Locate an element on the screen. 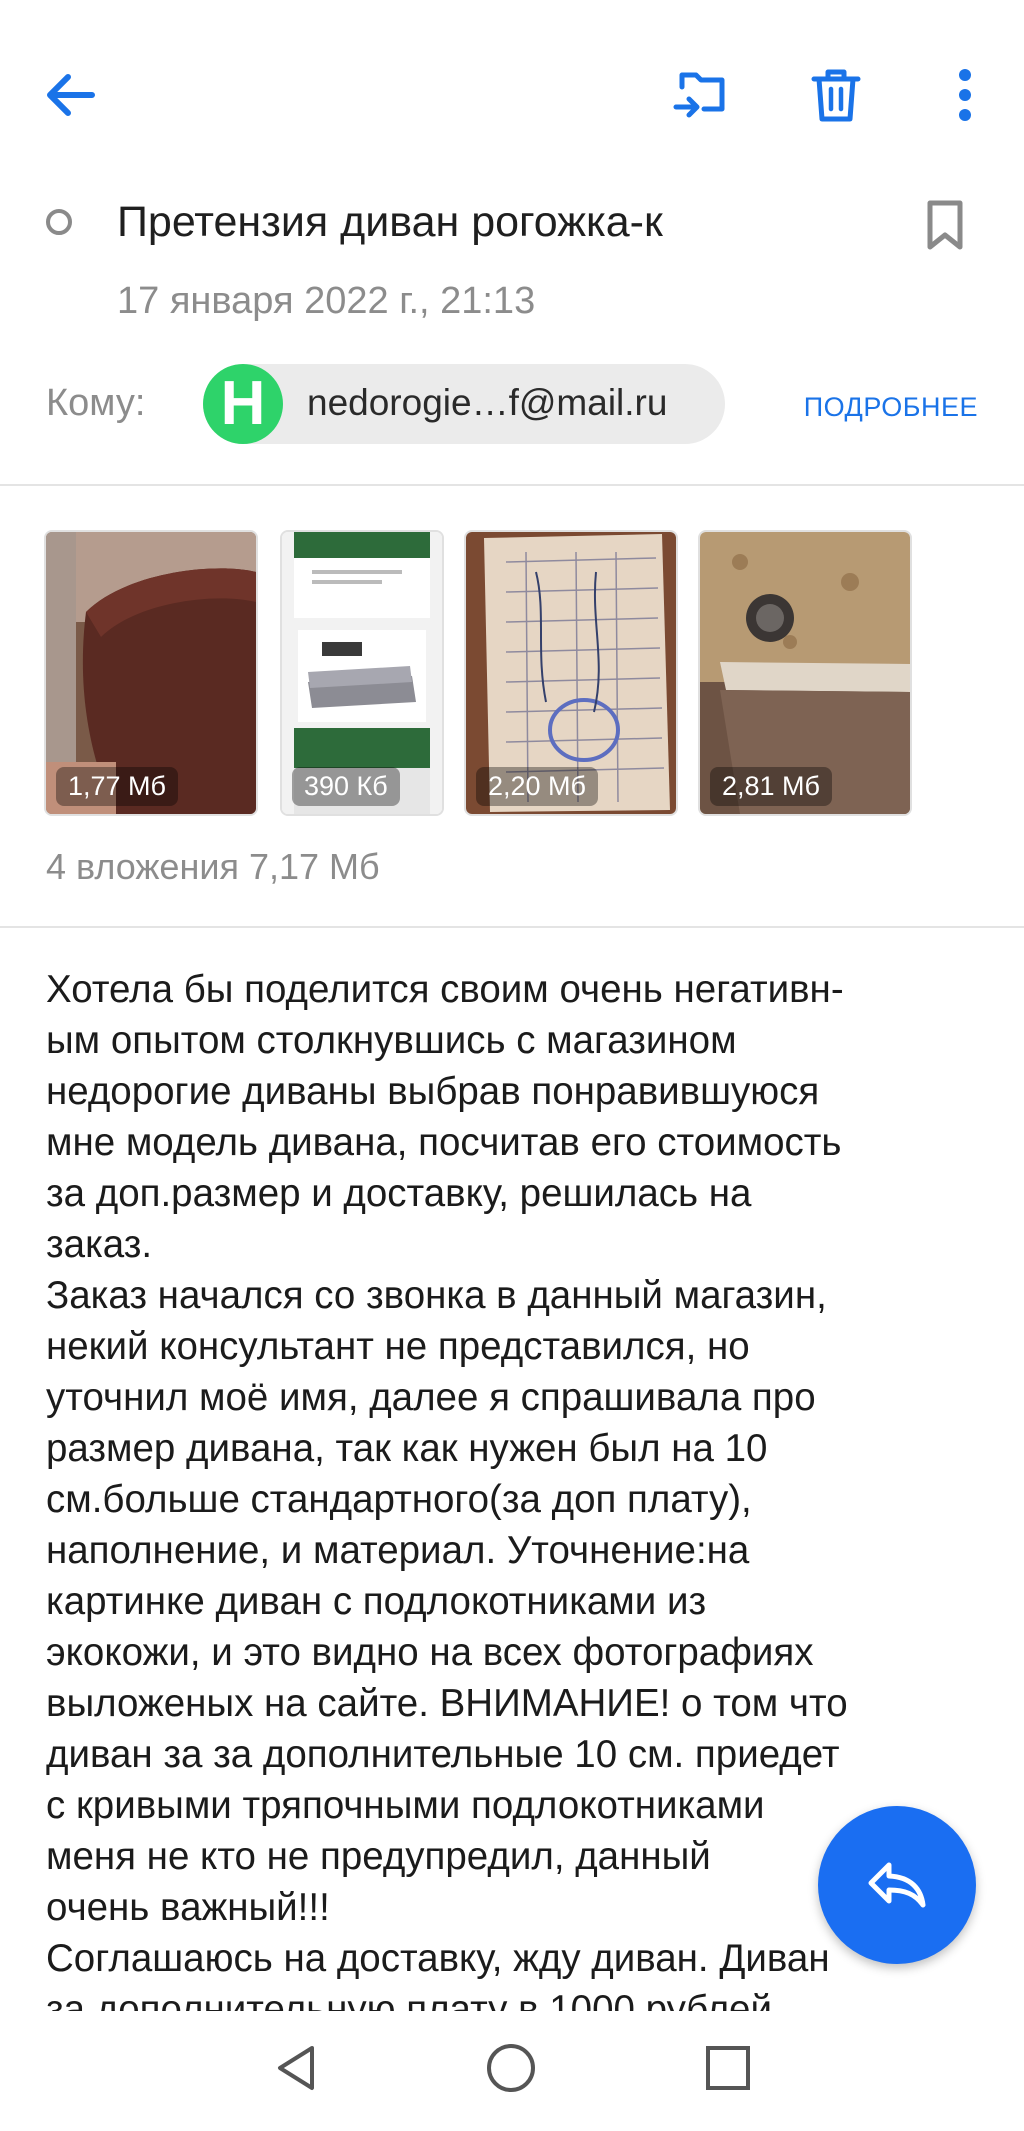 The width and height of the screenshot is (1024, 2131). attachment-size: 2,20 Мб is located at coordinates (537, 786).